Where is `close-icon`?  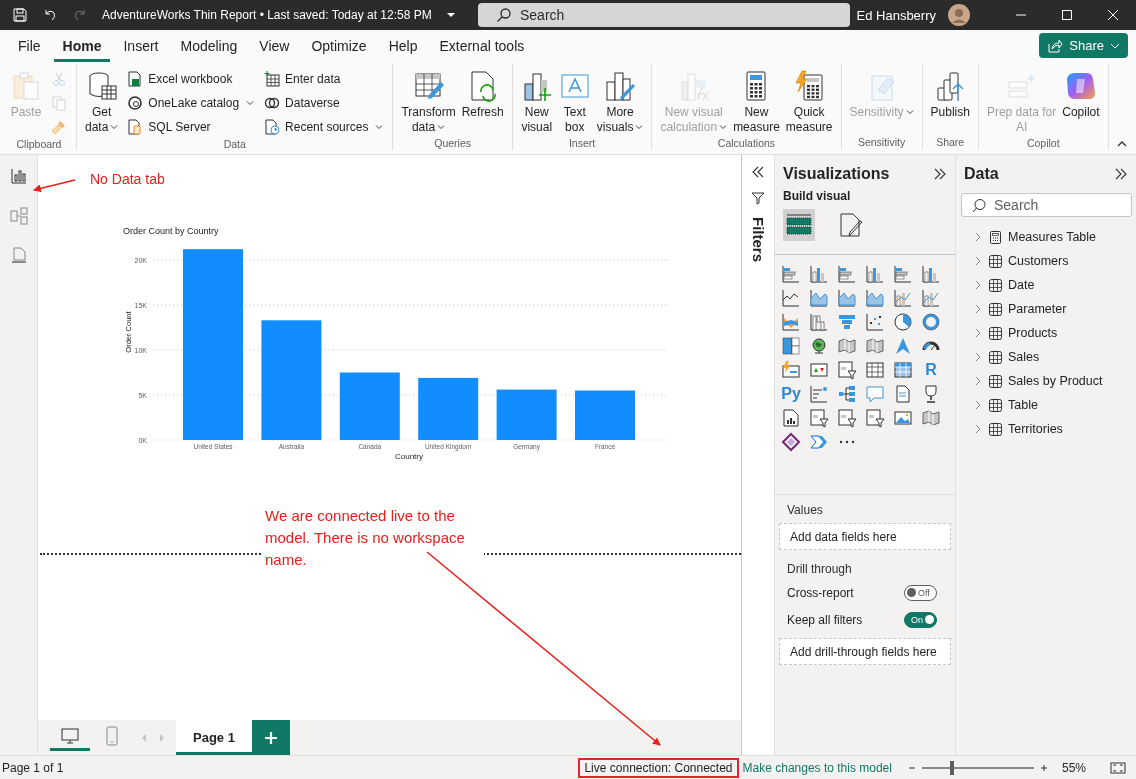
close-icon is located at coordinates (1113, 15).